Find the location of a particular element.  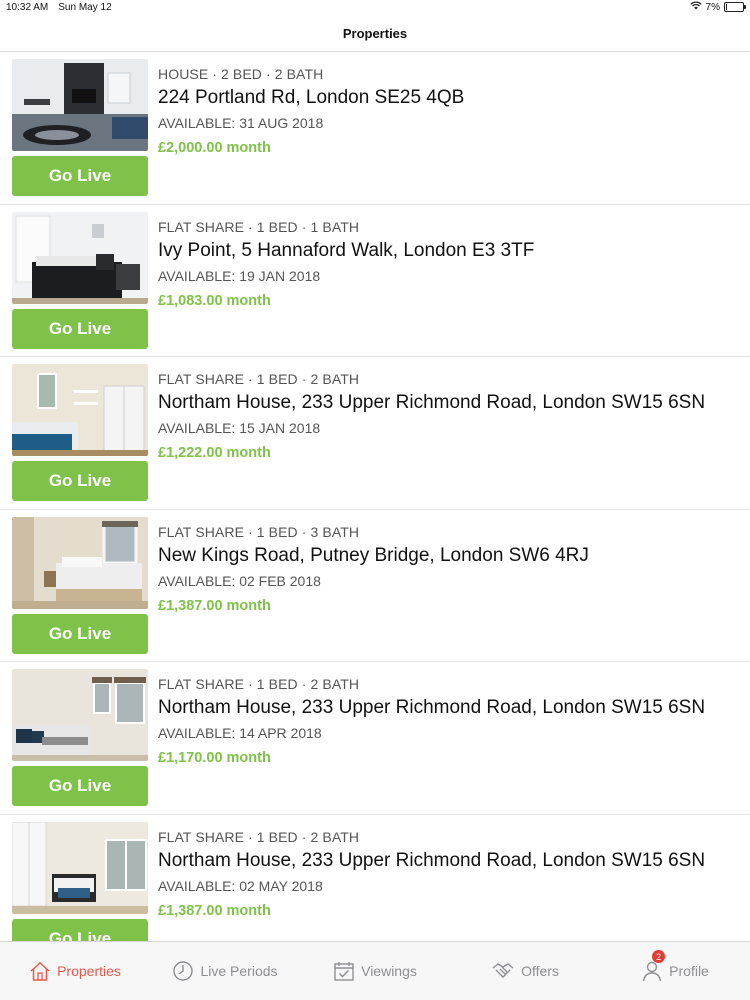

property-price: £1,083.00 month is located at coordinates (214, 300).